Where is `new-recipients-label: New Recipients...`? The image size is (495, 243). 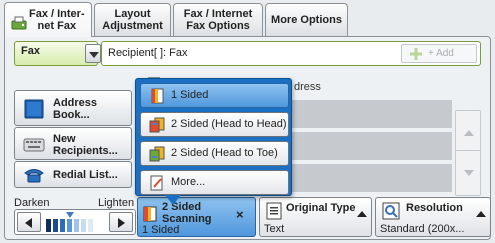 new-recipients-label: New Recipients... is located at coordinates (85, 145).